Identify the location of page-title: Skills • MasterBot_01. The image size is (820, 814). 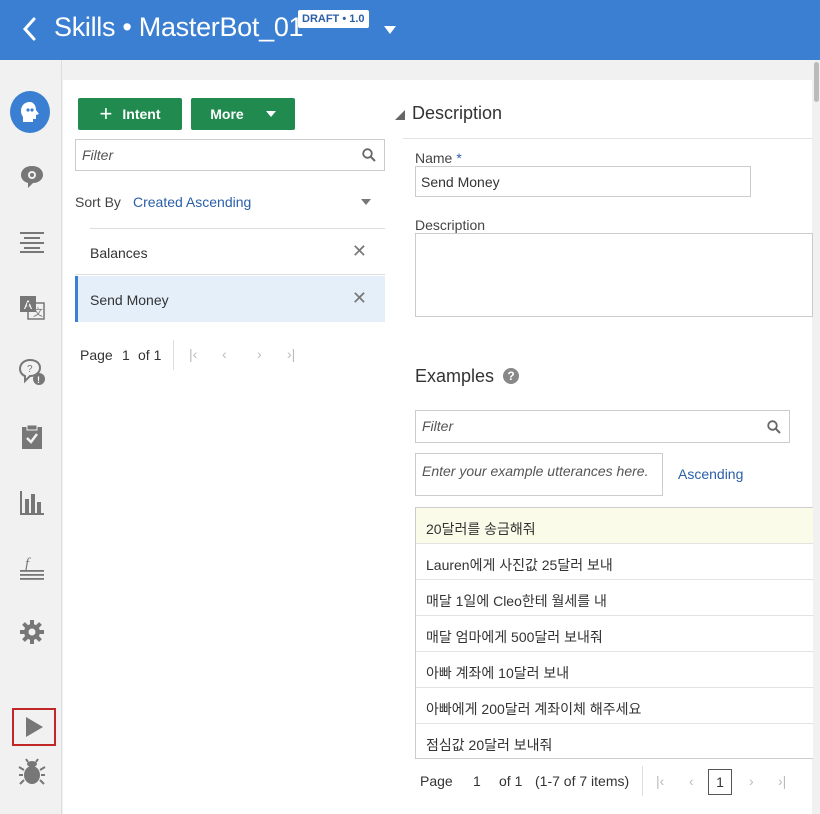
(179, 27).